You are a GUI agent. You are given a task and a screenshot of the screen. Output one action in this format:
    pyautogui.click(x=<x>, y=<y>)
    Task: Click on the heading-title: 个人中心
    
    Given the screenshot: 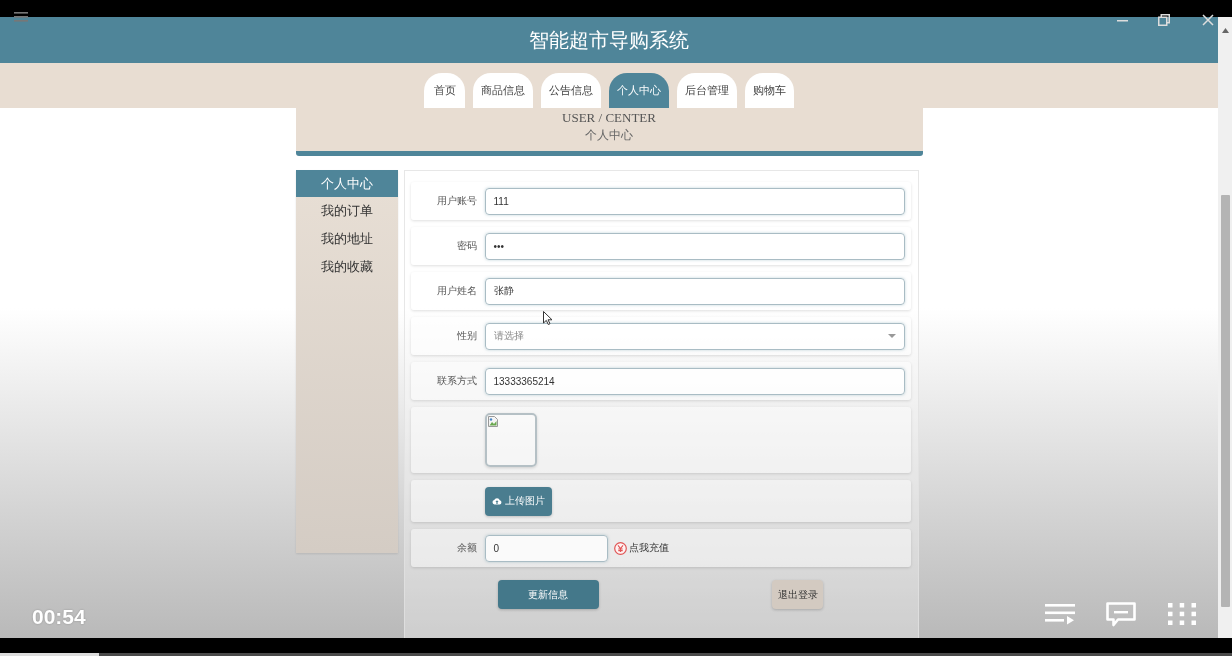 What is the action you would take?
    pyautogui.click(x=609, y=135)
    